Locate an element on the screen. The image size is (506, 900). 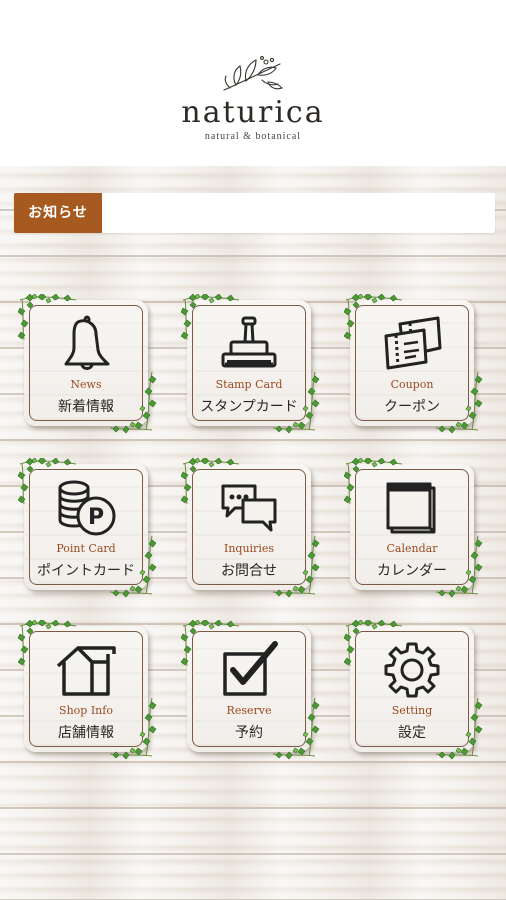
menu-tile-coupon: Coupon クーポン is located at coordinates (413, 363).